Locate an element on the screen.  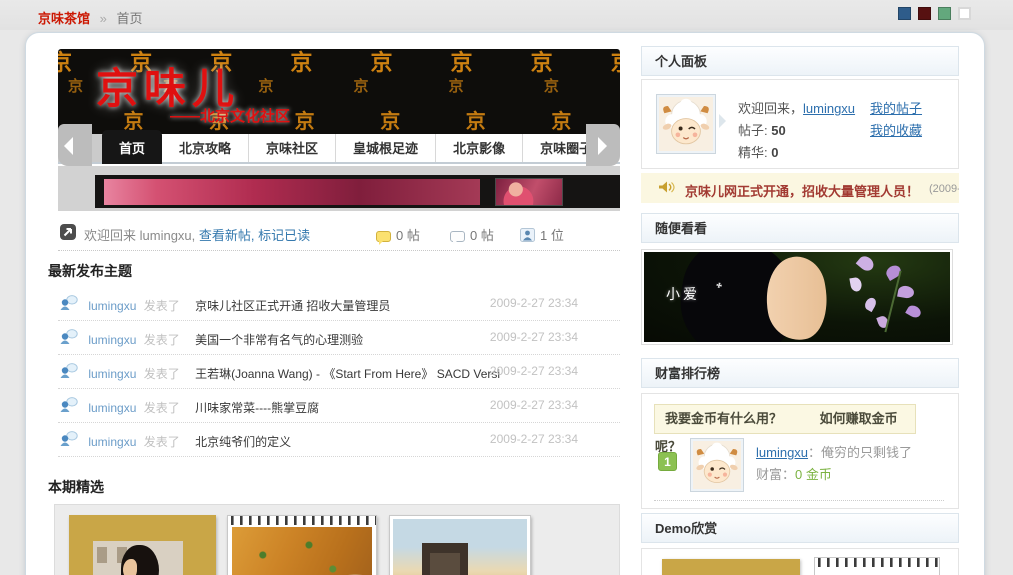
welcome-text: 欢迎回来 lumingxu, 查看新帖, 标记已读 is located at coordinates (197, 234).